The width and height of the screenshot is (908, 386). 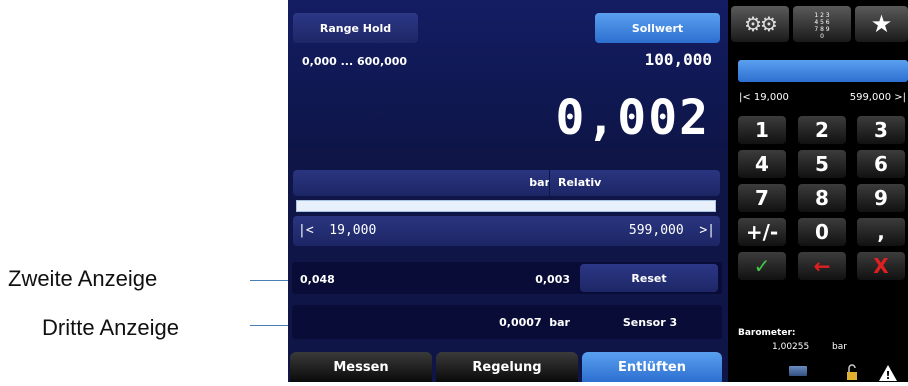 I want to click on key-3: 3, so click(x=881, y=130).